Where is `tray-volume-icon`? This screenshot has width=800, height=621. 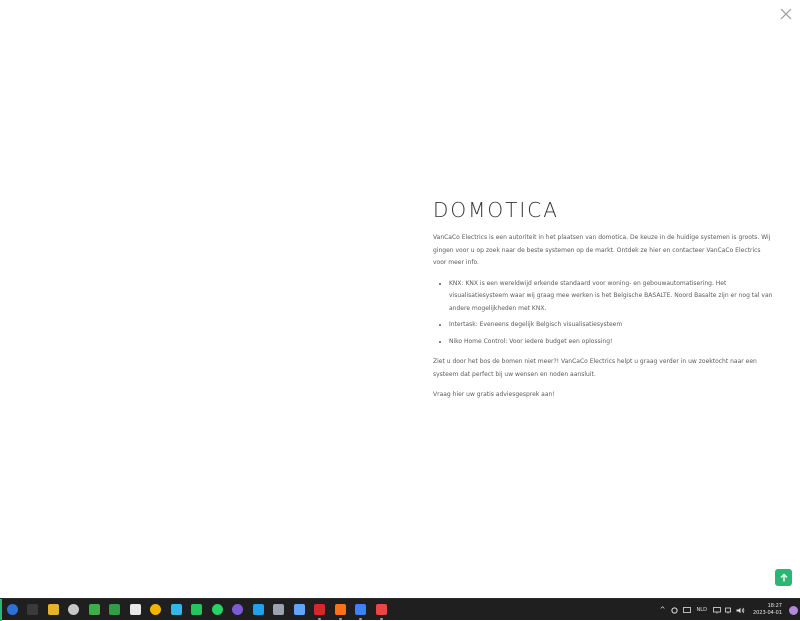
tray-volume-icon is located at coordinates (741, 610).